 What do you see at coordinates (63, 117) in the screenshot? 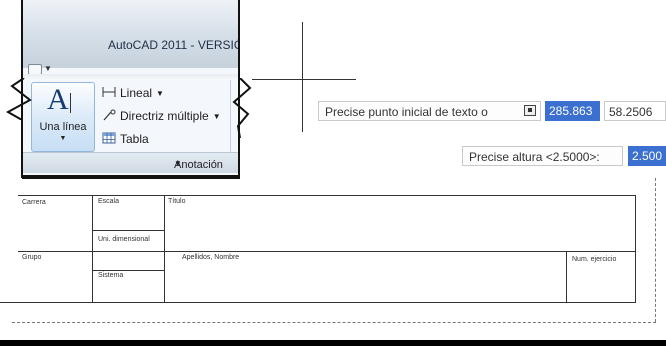
I see `single-line-text-button: A Una línea ▼` at bounding box center [63, 117].